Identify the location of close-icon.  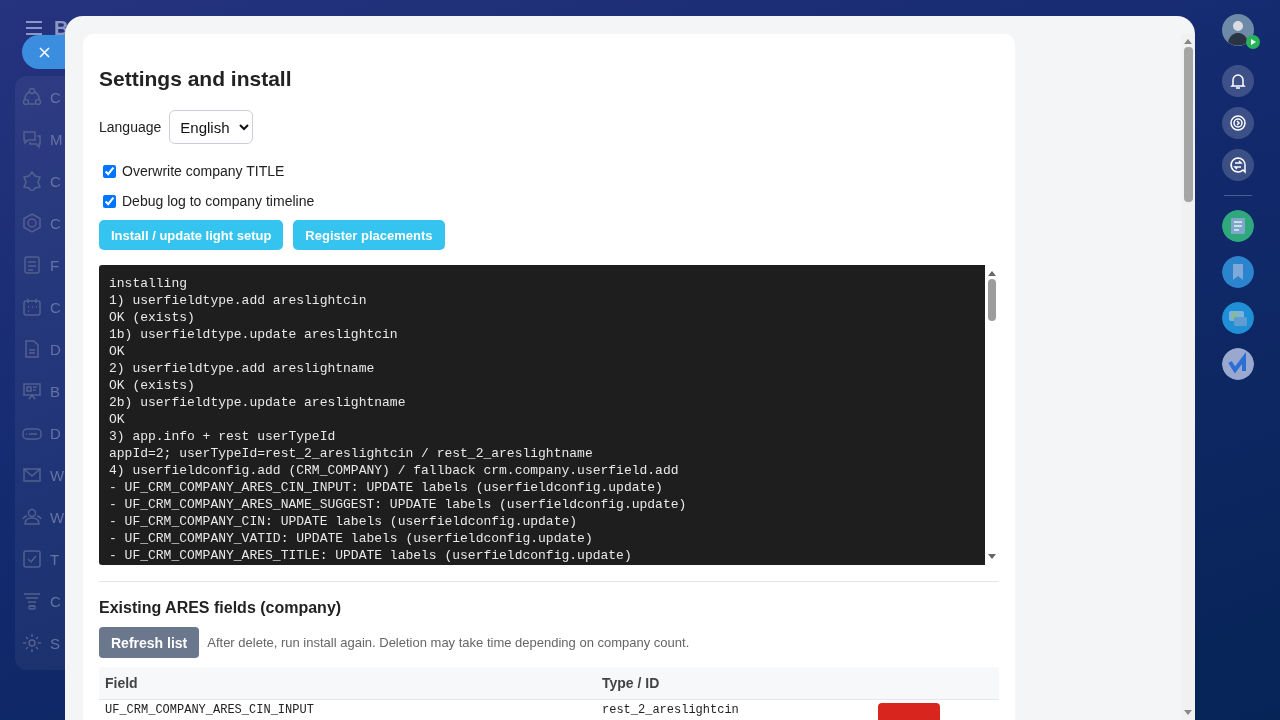
(44, 52).